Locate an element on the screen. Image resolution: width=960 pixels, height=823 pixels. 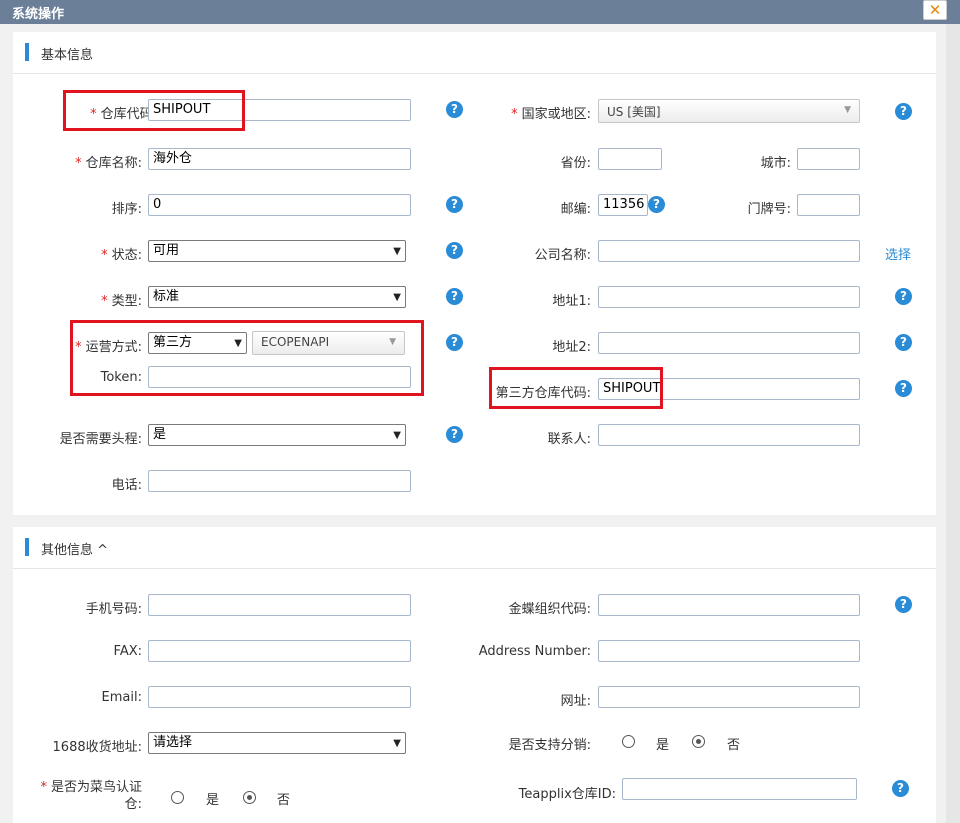
cainiao-no-label: 否 is located at coordinates (284, 800).